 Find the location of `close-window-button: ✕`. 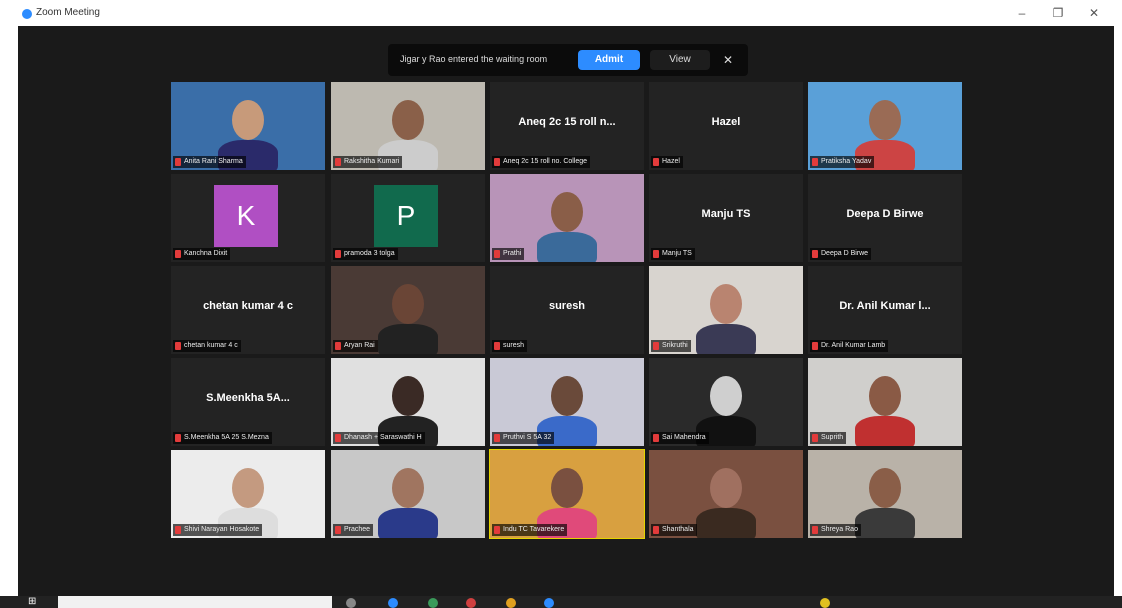

close-window-button: ✕ is located at coordinates (1094, 13).